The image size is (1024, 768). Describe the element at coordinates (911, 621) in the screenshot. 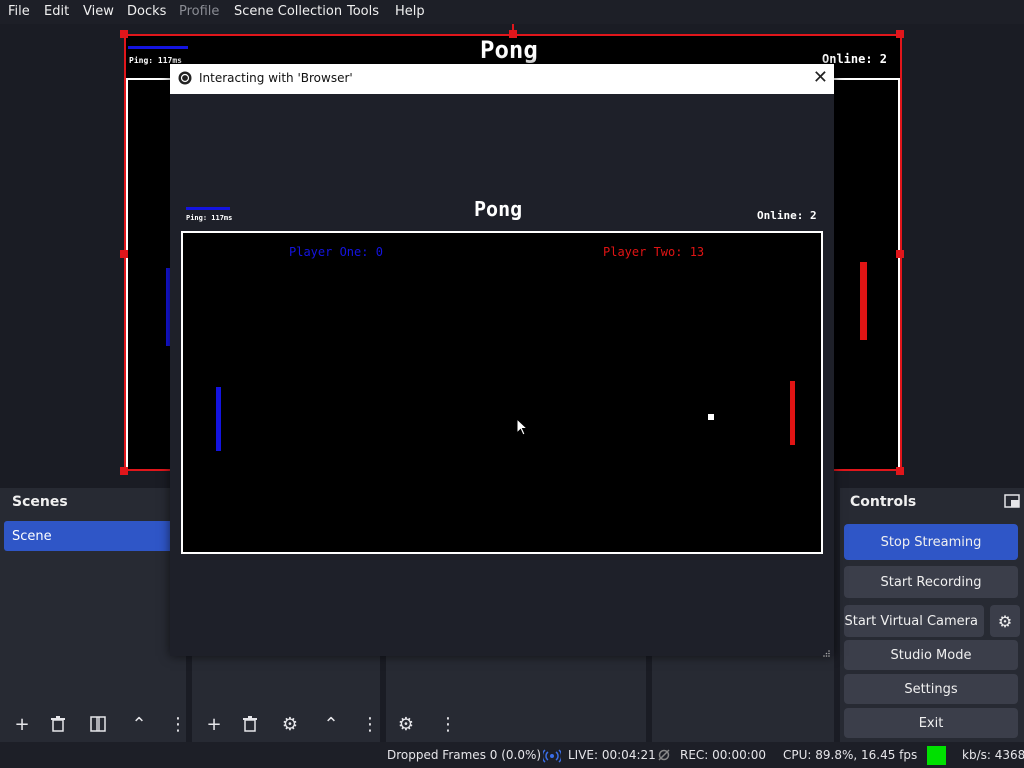

I see `start-virtual-camera-label: Start Virtual Camera` at that location.